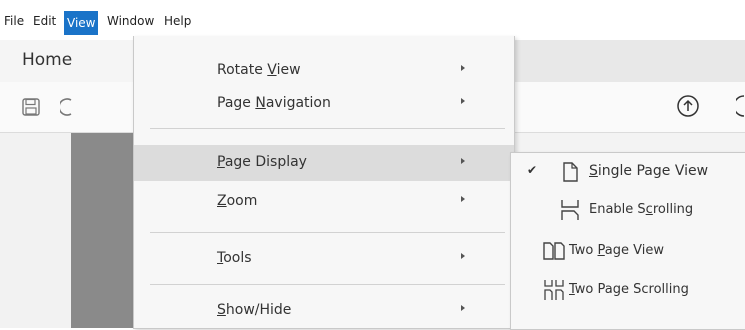 Image resolution: width=745 pixels, height=330 pixels. I want to click on document-area, so click(103, 230).